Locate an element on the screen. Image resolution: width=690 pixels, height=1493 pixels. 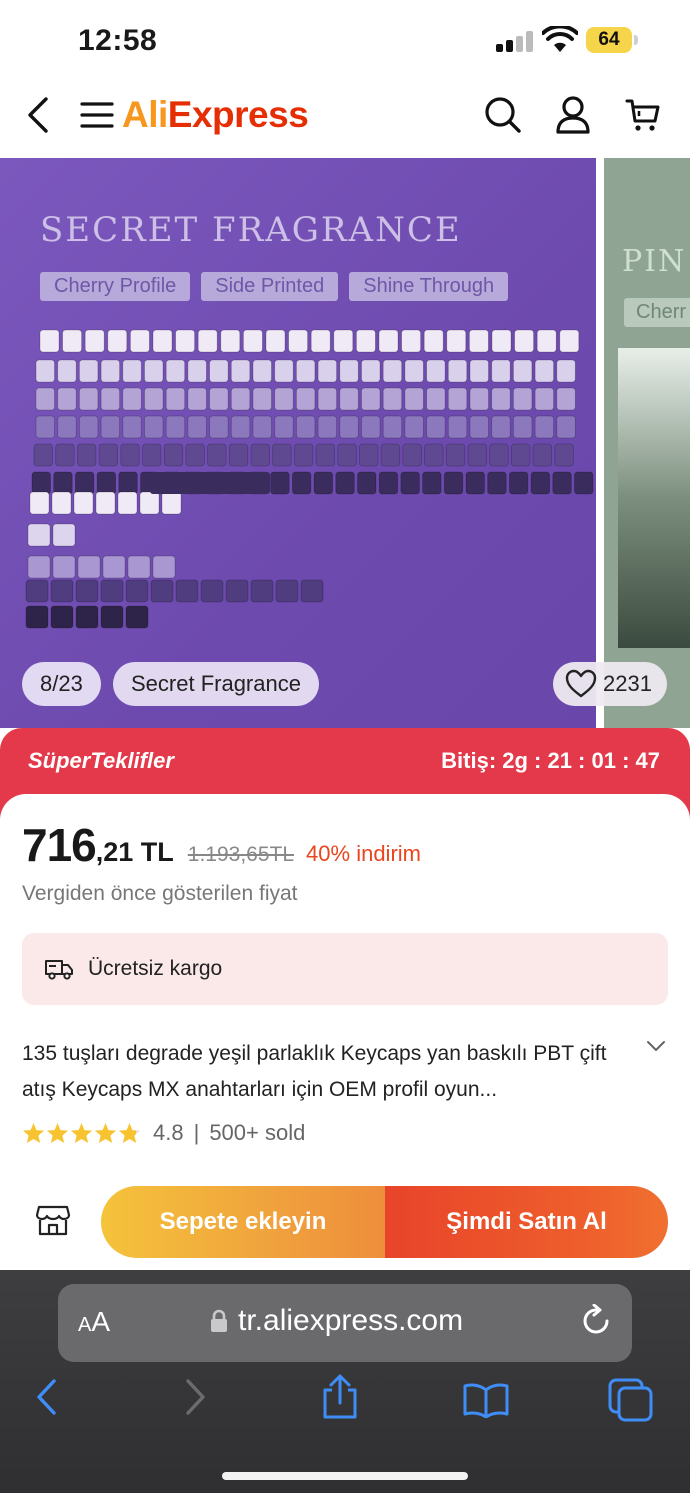
address-bar: AA tr.aliexpress.com is located at coordinates (345, 1323).